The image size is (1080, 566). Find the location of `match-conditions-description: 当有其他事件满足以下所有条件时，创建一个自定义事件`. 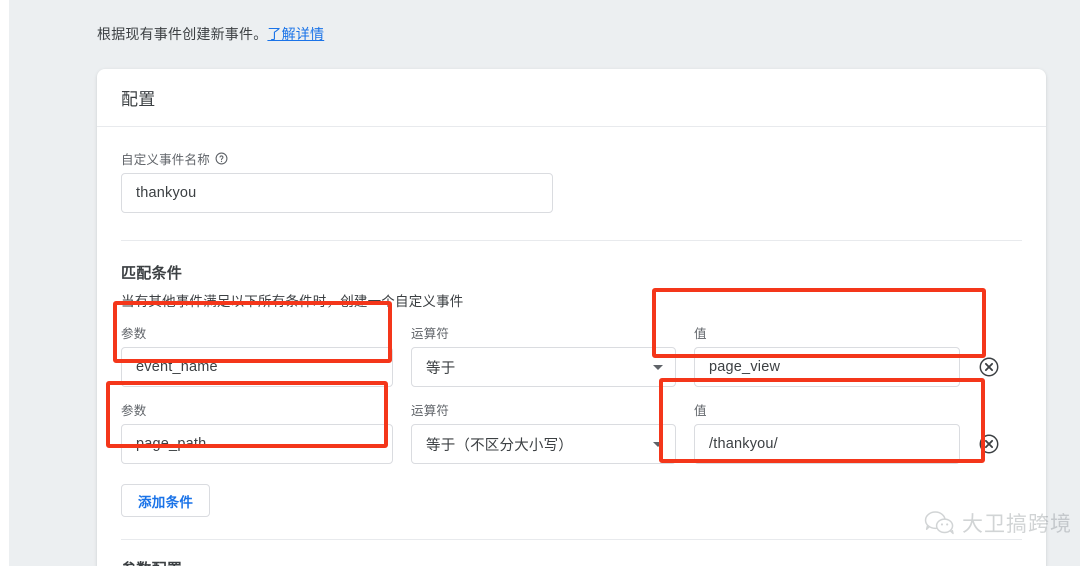

match-conditions-description: 当有其他事件满足以下所有条件时，创建一个自定义事件 is located at coordinates (292, 301).